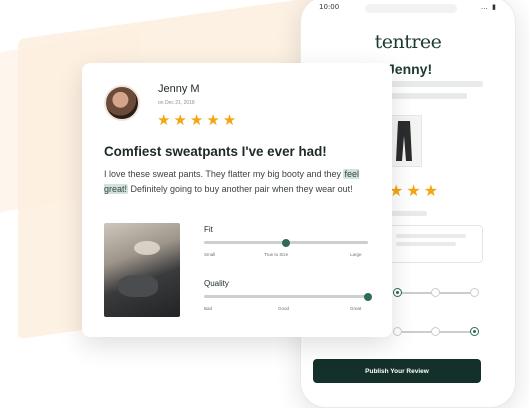 This screenshot has width=529, height=408. What do you see at coordinates (286, 242) in the screenshot?
I see `fit-slider-knob` at bounding box center [286, 242].